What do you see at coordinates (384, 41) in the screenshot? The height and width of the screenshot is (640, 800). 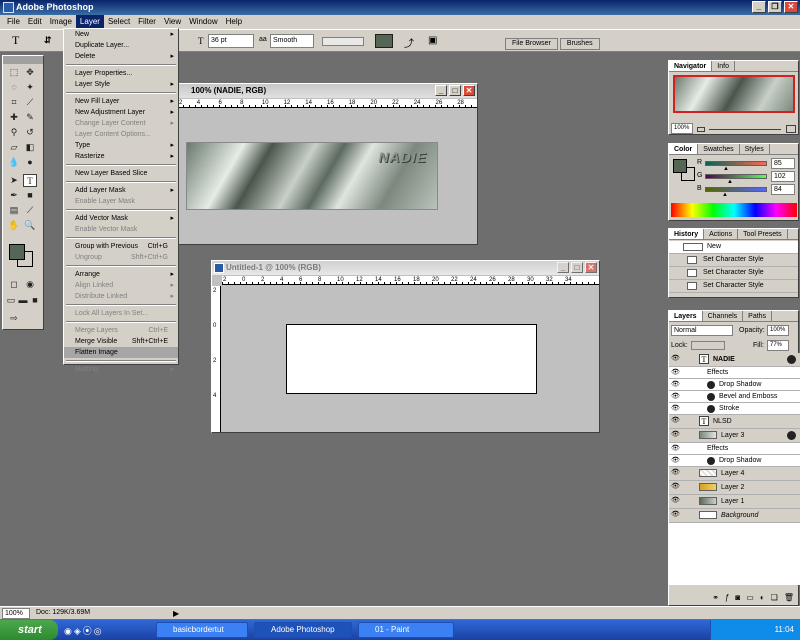 I see `text-color-swatch` at bounding box center [384, 41].